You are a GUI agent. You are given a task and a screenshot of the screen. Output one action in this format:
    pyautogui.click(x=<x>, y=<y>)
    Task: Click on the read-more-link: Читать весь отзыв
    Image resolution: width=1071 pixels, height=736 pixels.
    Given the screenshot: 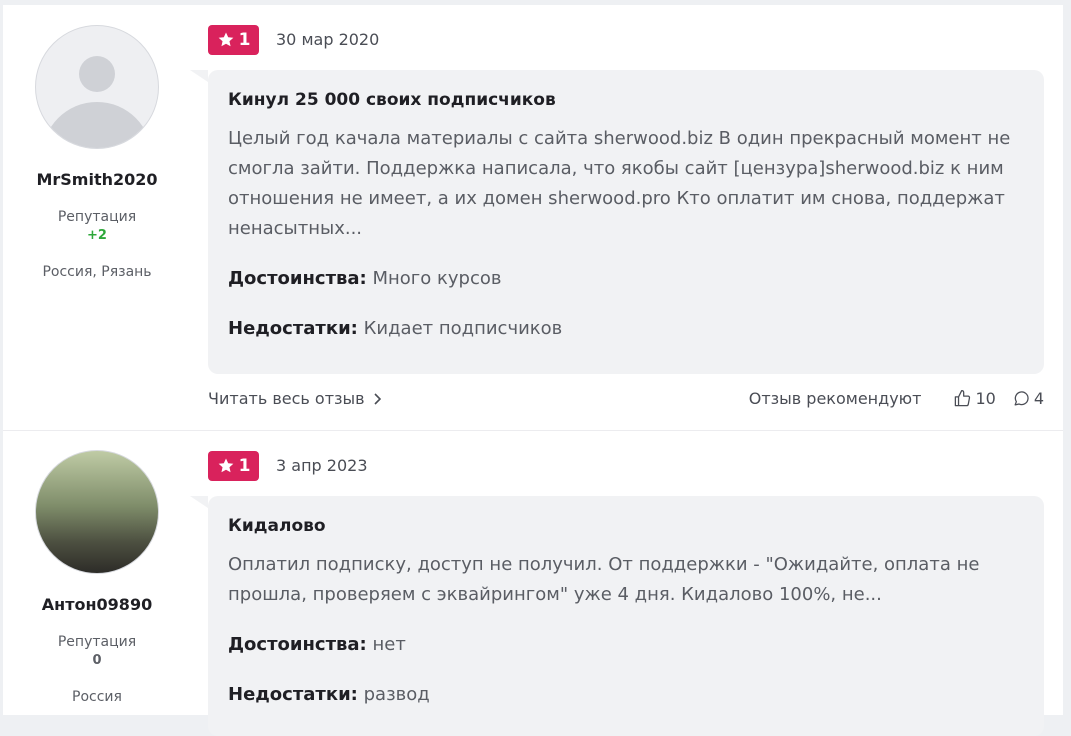 What is the action you would take?
    pyautogui.click(x=294, y=398)
    